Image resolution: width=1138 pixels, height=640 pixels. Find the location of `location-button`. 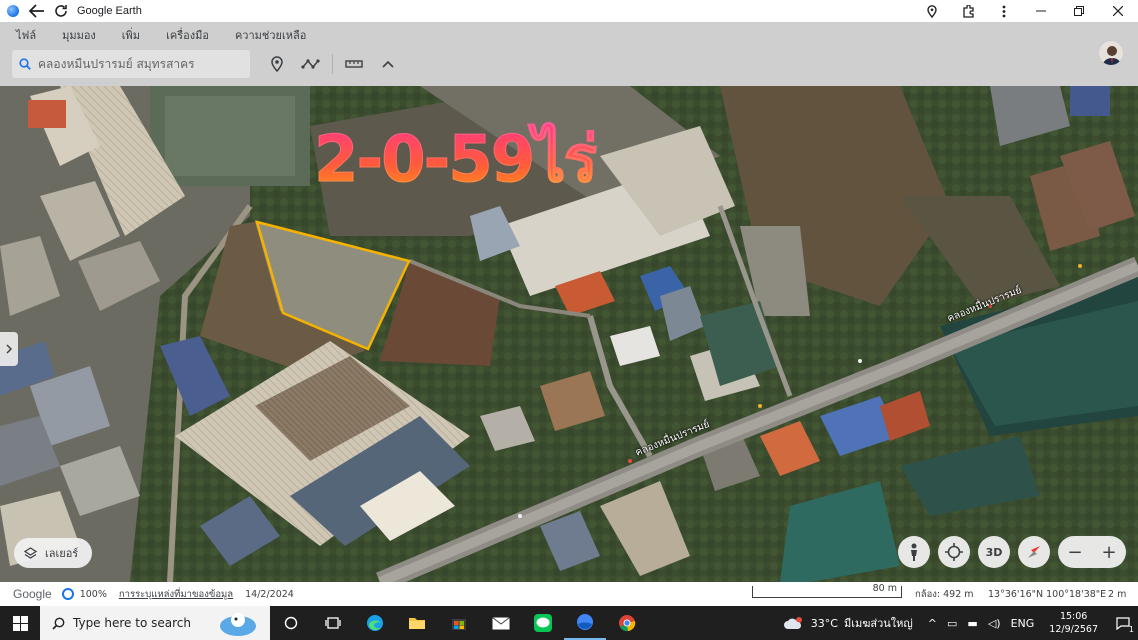

location-button is located at coordinates (932, 11).